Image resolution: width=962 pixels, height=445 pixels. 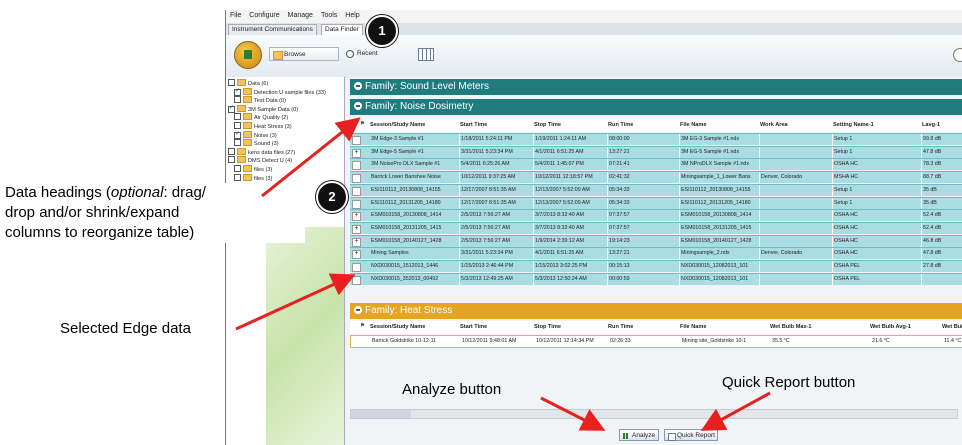 I want to click on arrow-to-analyze, so click(x=573, y=413).